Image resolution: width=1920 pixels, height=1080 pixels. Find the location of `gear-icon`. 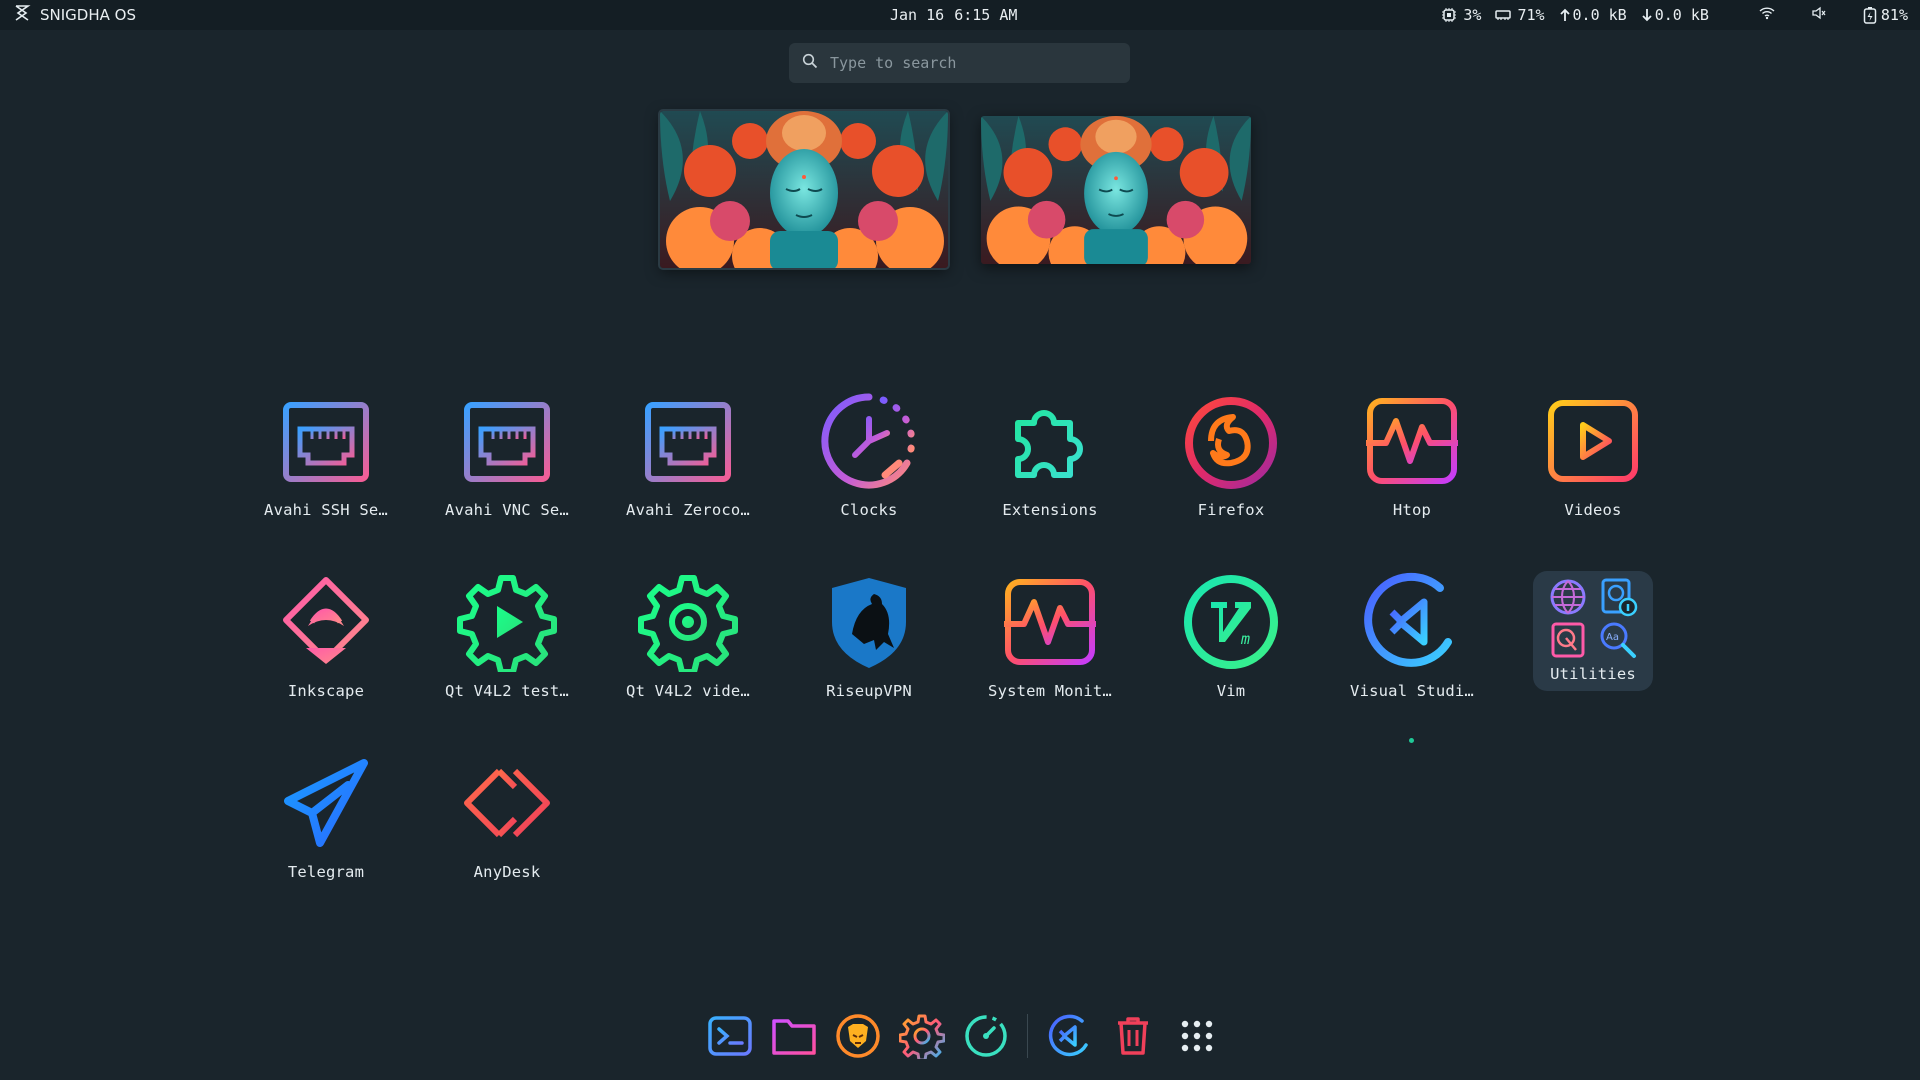

gear-icon is located at coordinates (688, 622).